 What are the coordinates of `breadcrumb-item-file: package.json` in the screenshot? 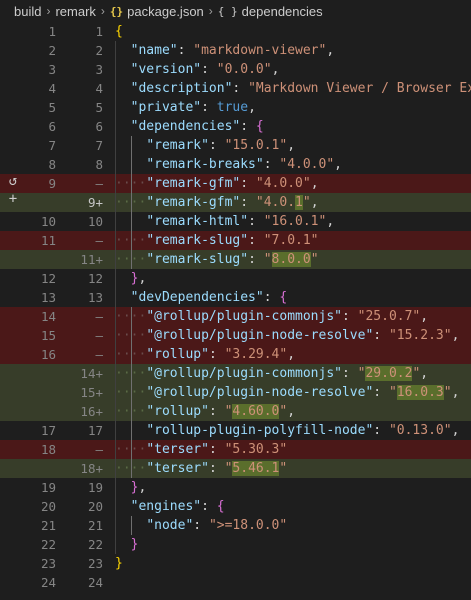 It's located at (165, 11).